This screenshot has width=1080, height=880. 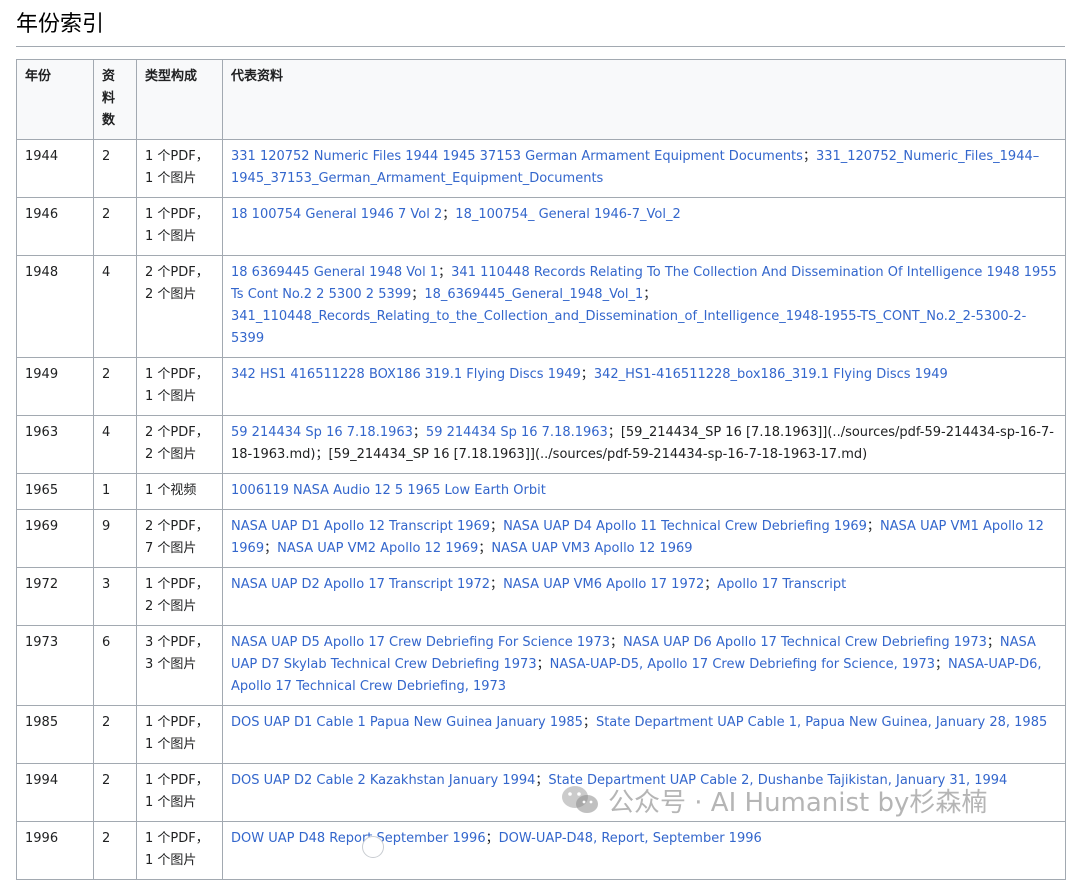 What do you see at coordinates (55, 491) in the screenshot?
I see `cell-year: 1965` at bounding box center [55, 491].